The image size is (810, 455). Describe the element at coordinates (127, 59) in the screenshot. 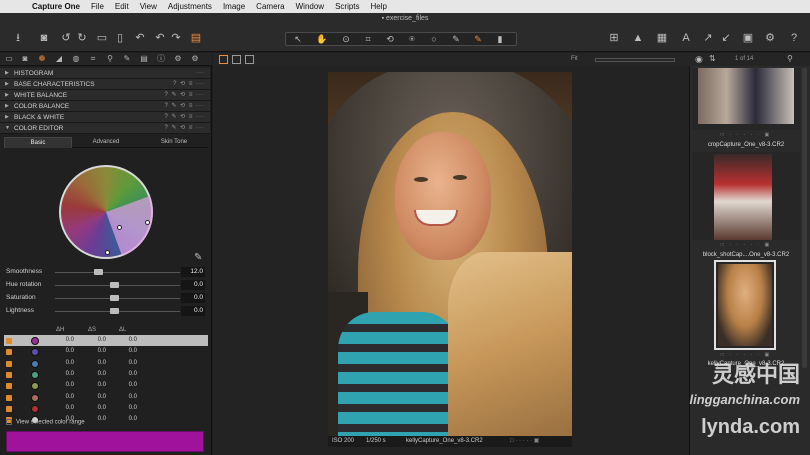

I see `local-adjustments-tab-icon: ✎` at that location.